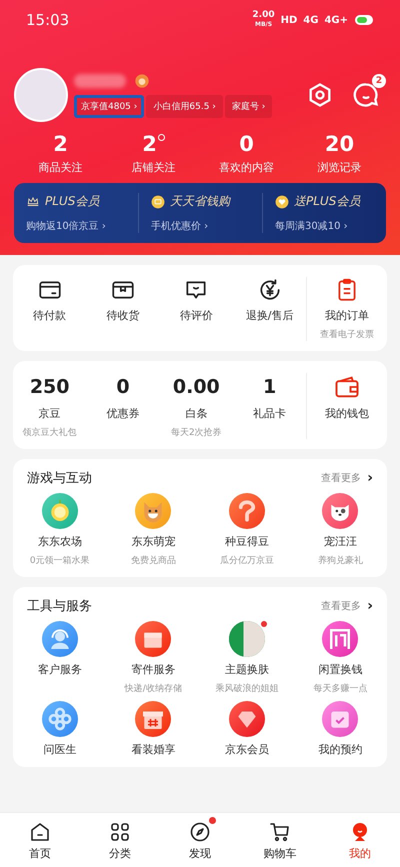  Describe the element at coordinates (72, 201) in the screenshot. I see `plus-title: PLUS会员` at that location.